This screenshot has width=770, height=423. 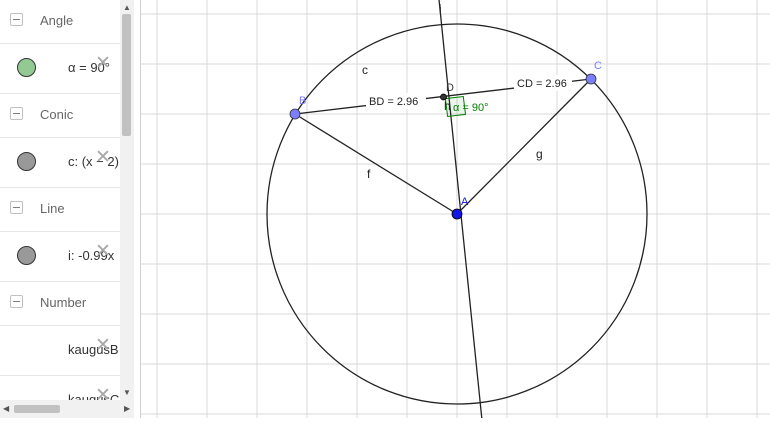 I want to click on label-circle-c: c, so click(x=365, y=70).